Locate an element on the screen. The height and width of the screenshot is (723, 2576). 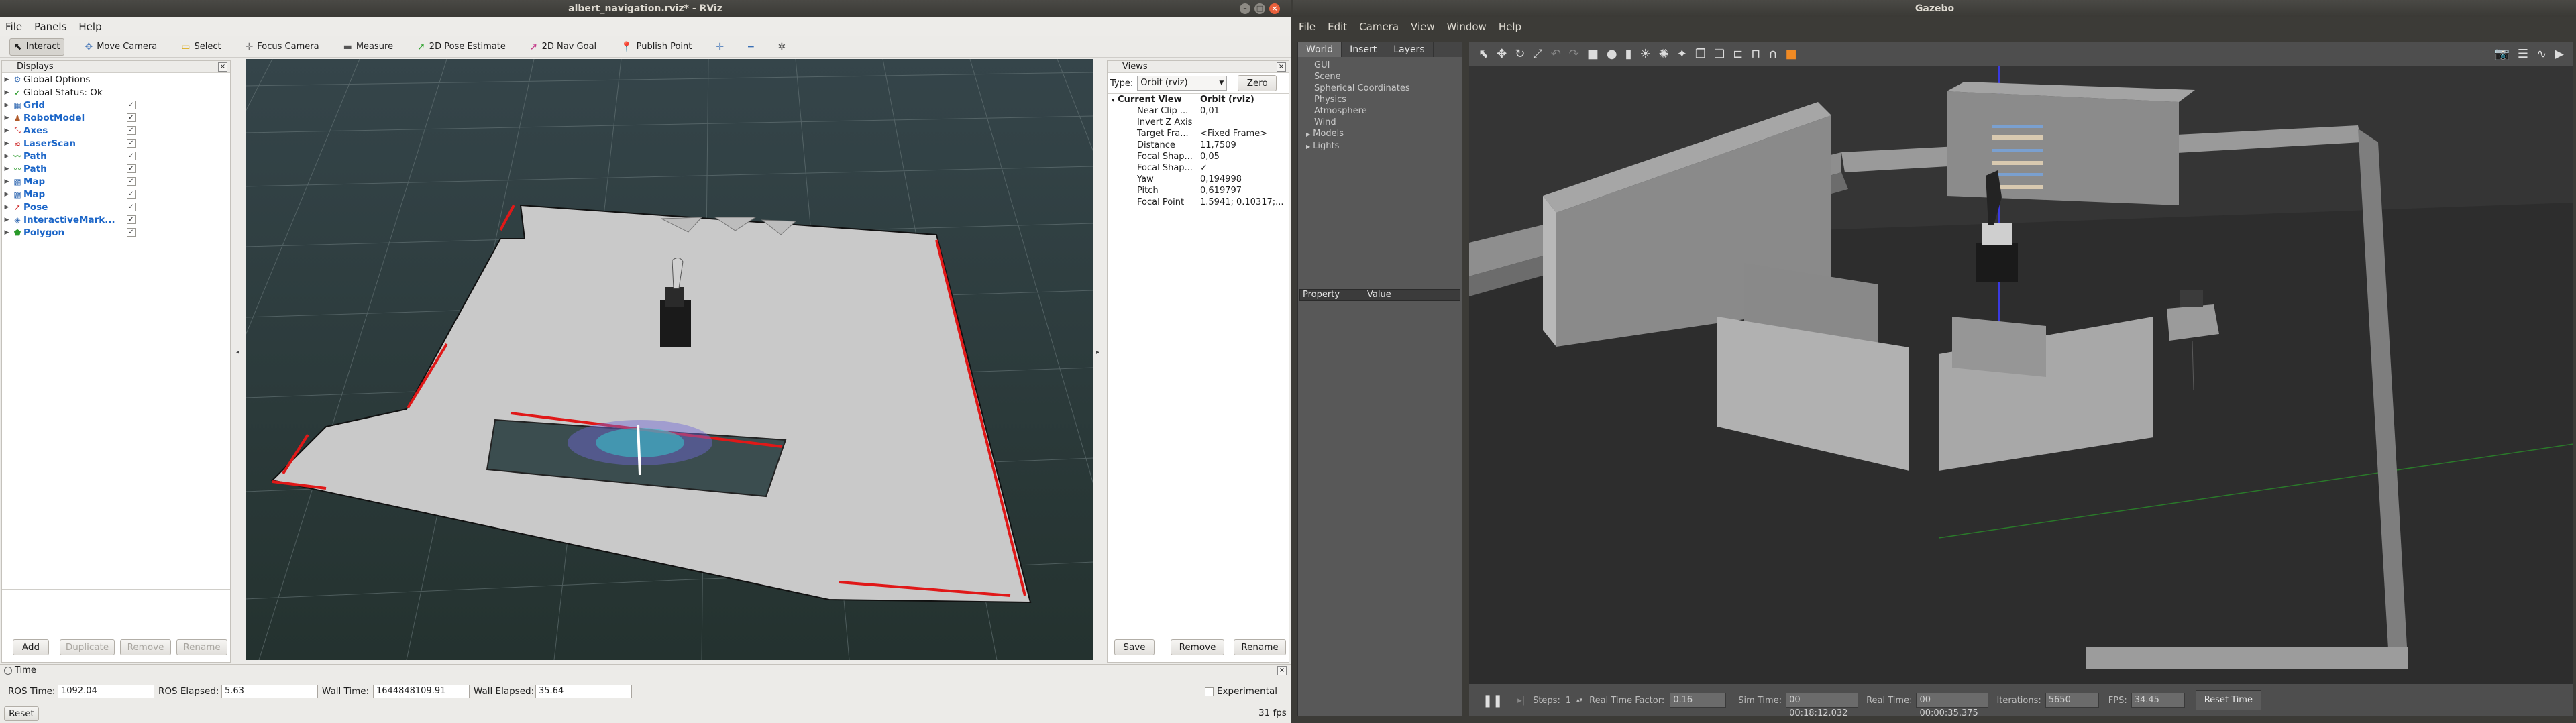
maximize-icon: □ is located at coordinates (1259, 8).